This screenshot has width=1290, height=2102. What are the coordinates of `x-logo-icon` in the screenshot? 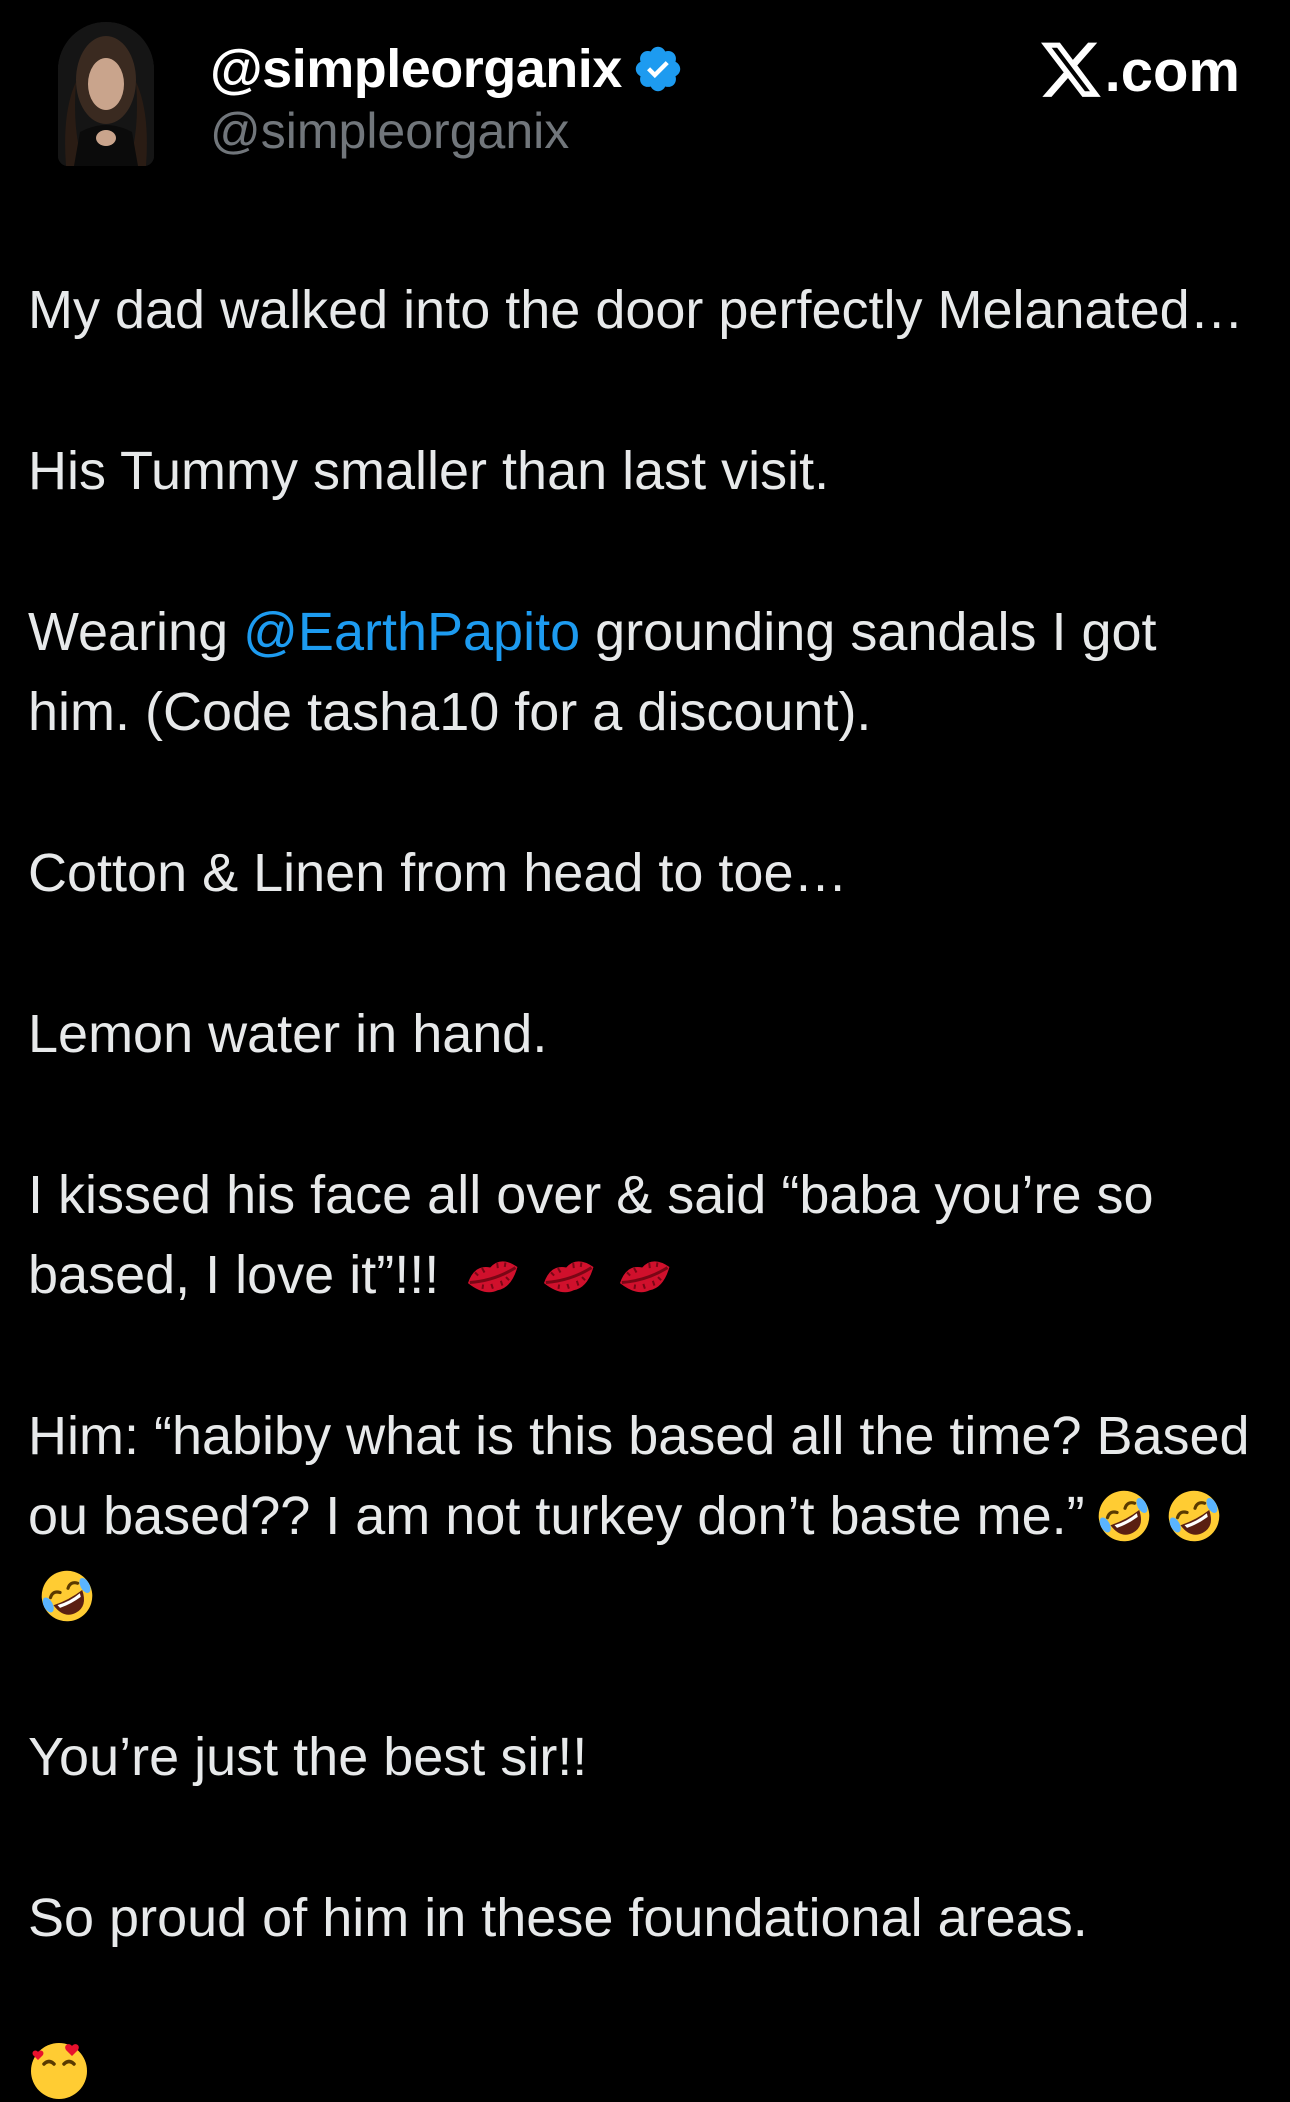 It's located at (1070, 69).